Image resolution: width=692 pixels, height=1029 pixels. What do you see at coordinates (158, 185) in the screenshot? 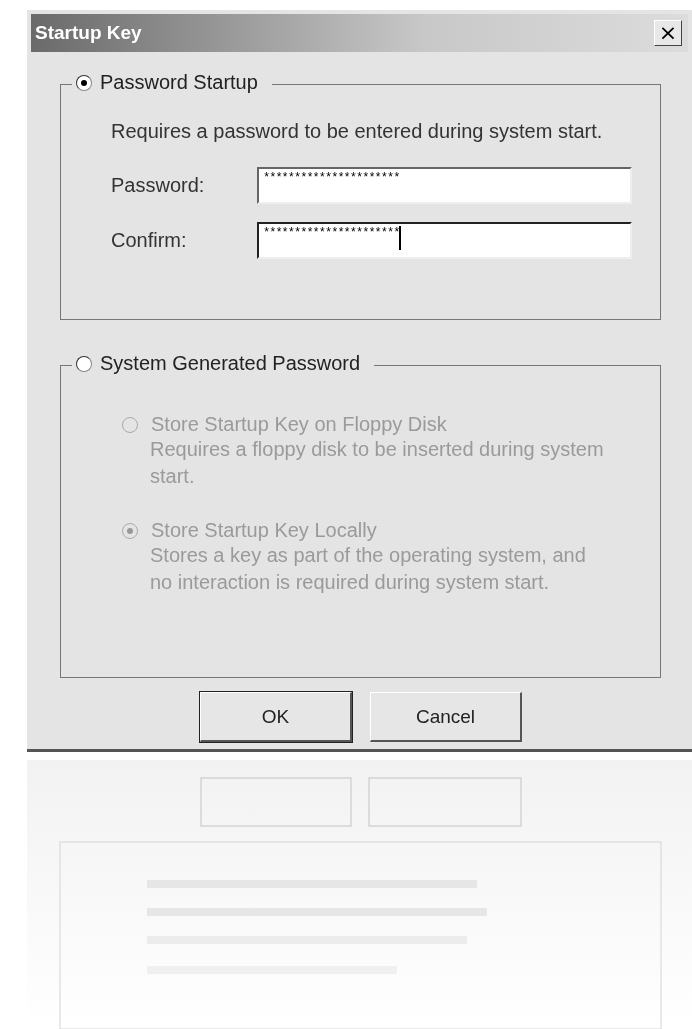
I see `field-label: Password:` at bounding box center [158, 185].